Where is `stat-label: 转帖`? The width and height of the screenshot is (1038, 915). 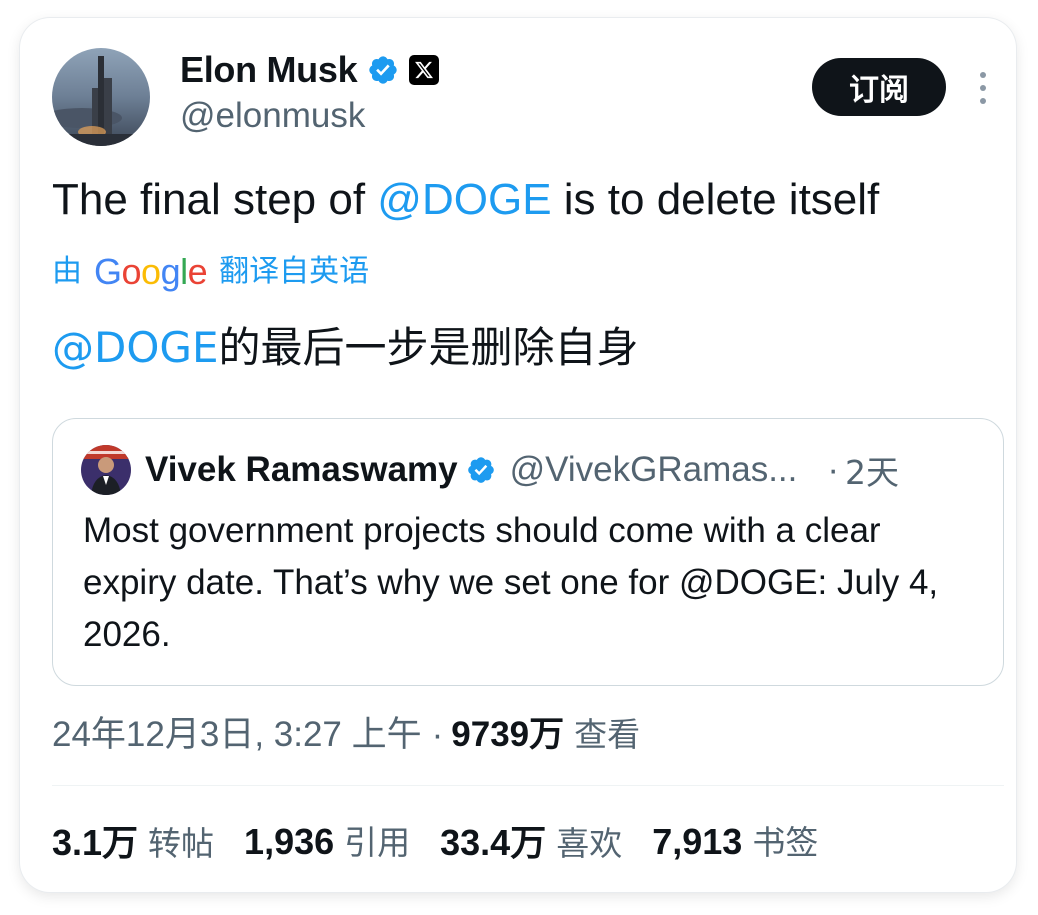
stat-label: 转帖 is located at coordinates (181, 843).